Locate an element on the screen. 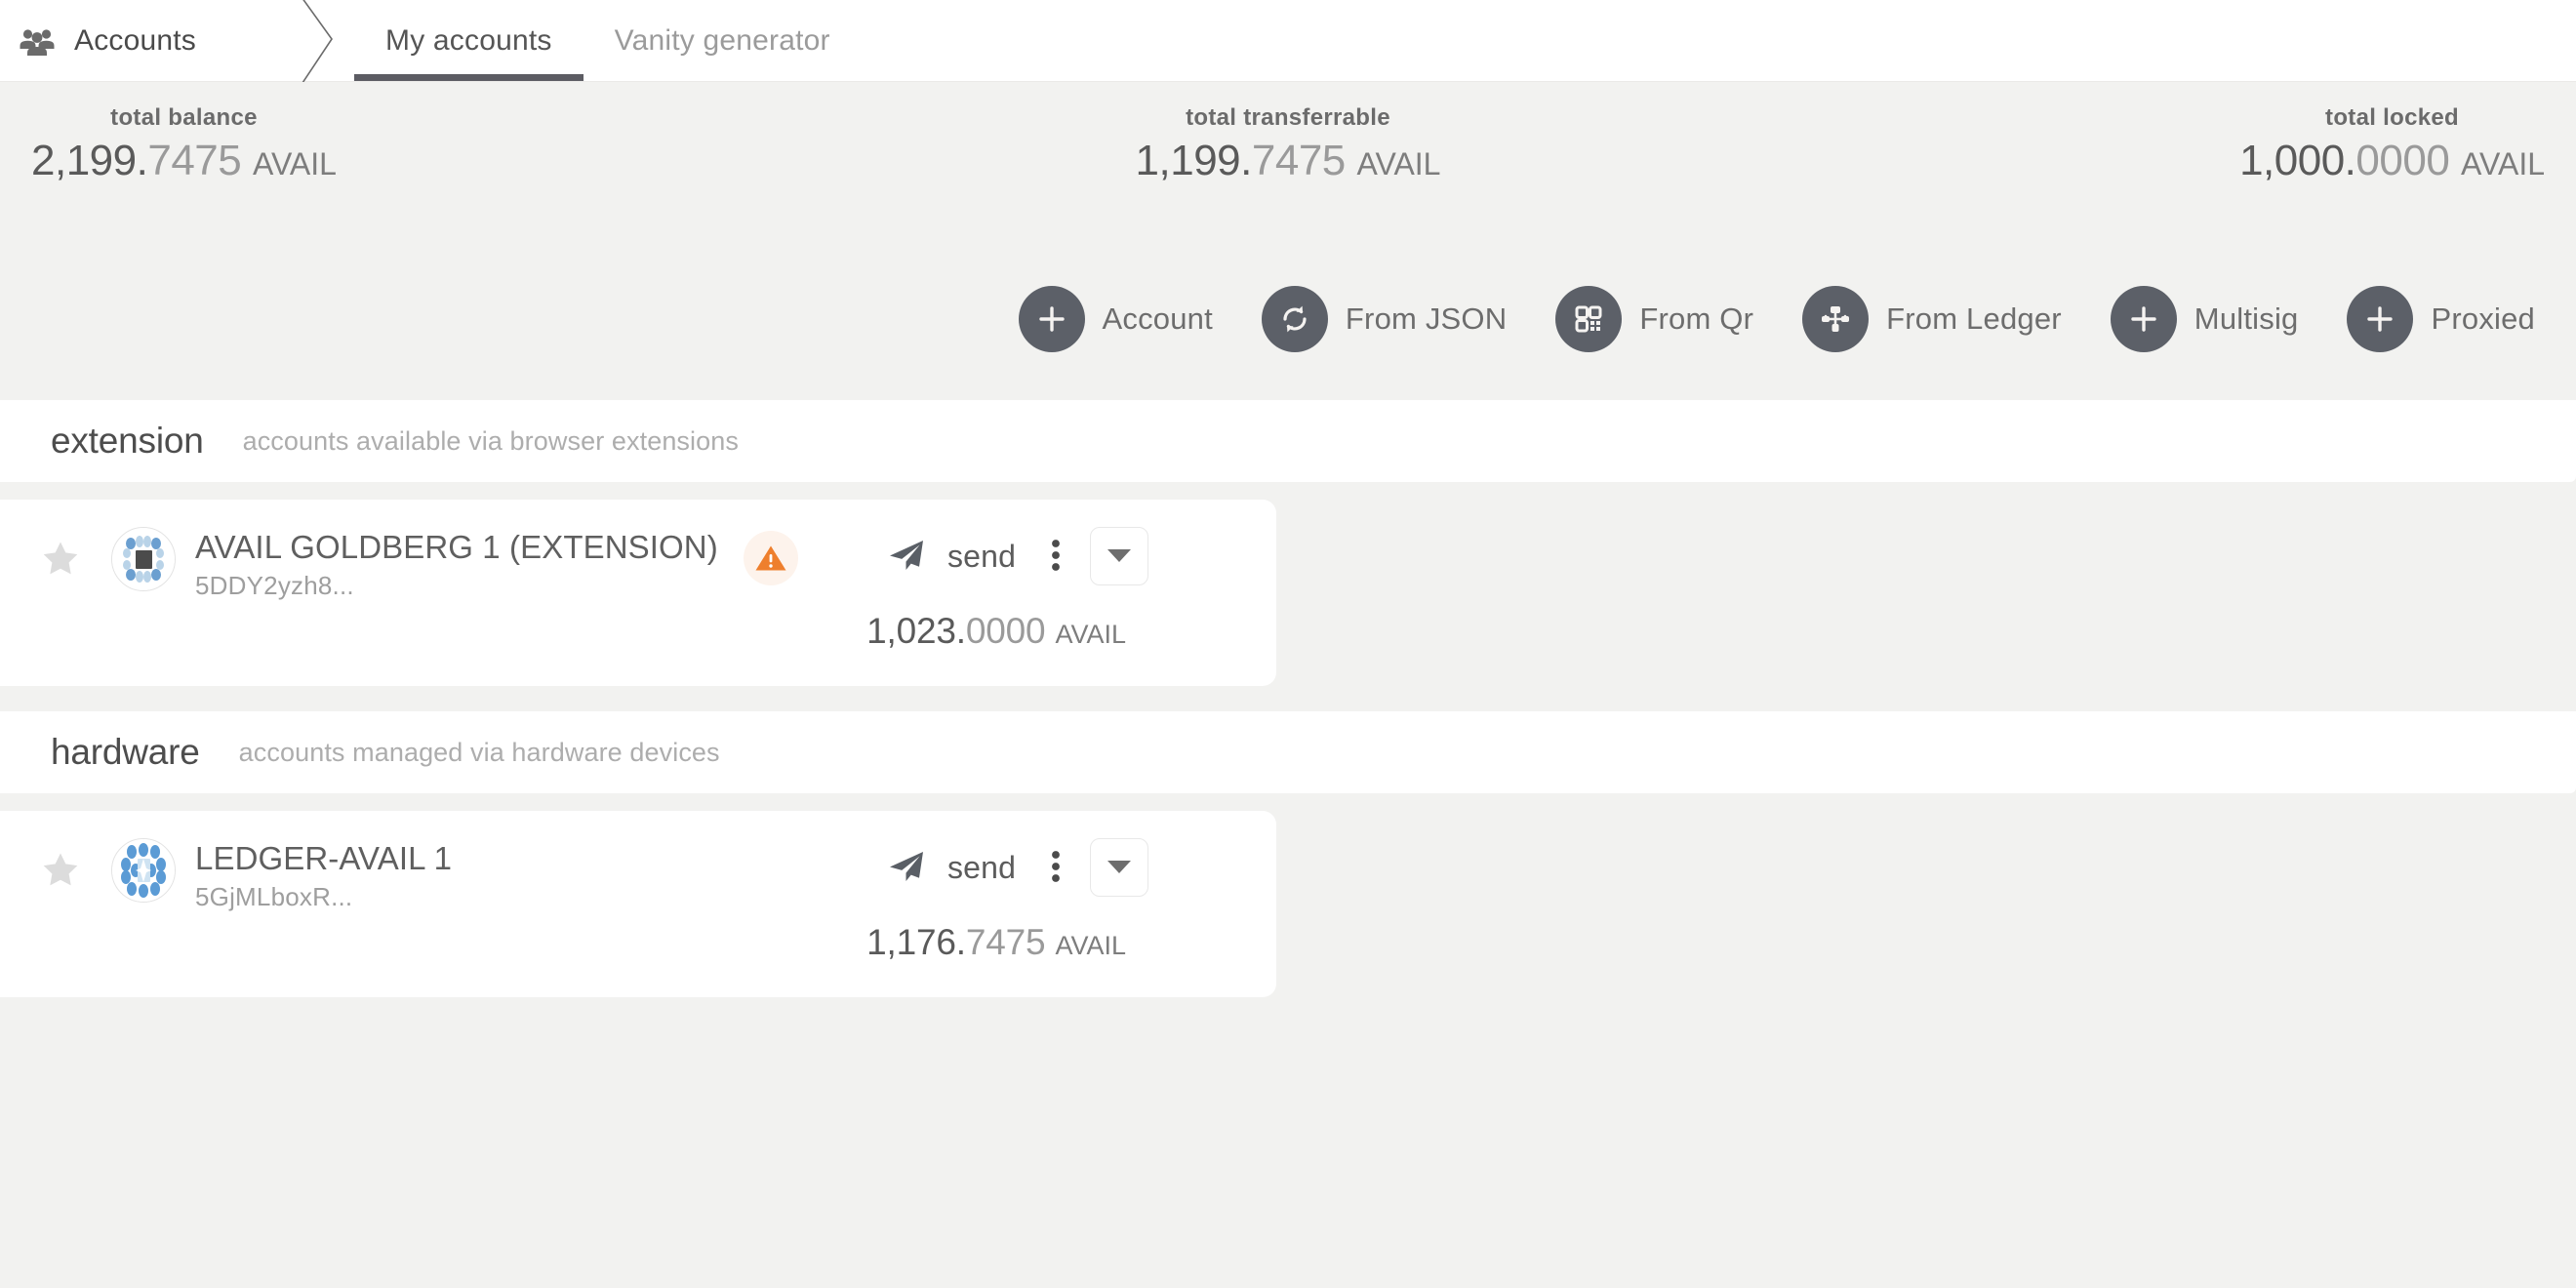  summary-total-transferrable: total transferrable 1,199.7475 AVAIL is located at coordinates (1288, 147).